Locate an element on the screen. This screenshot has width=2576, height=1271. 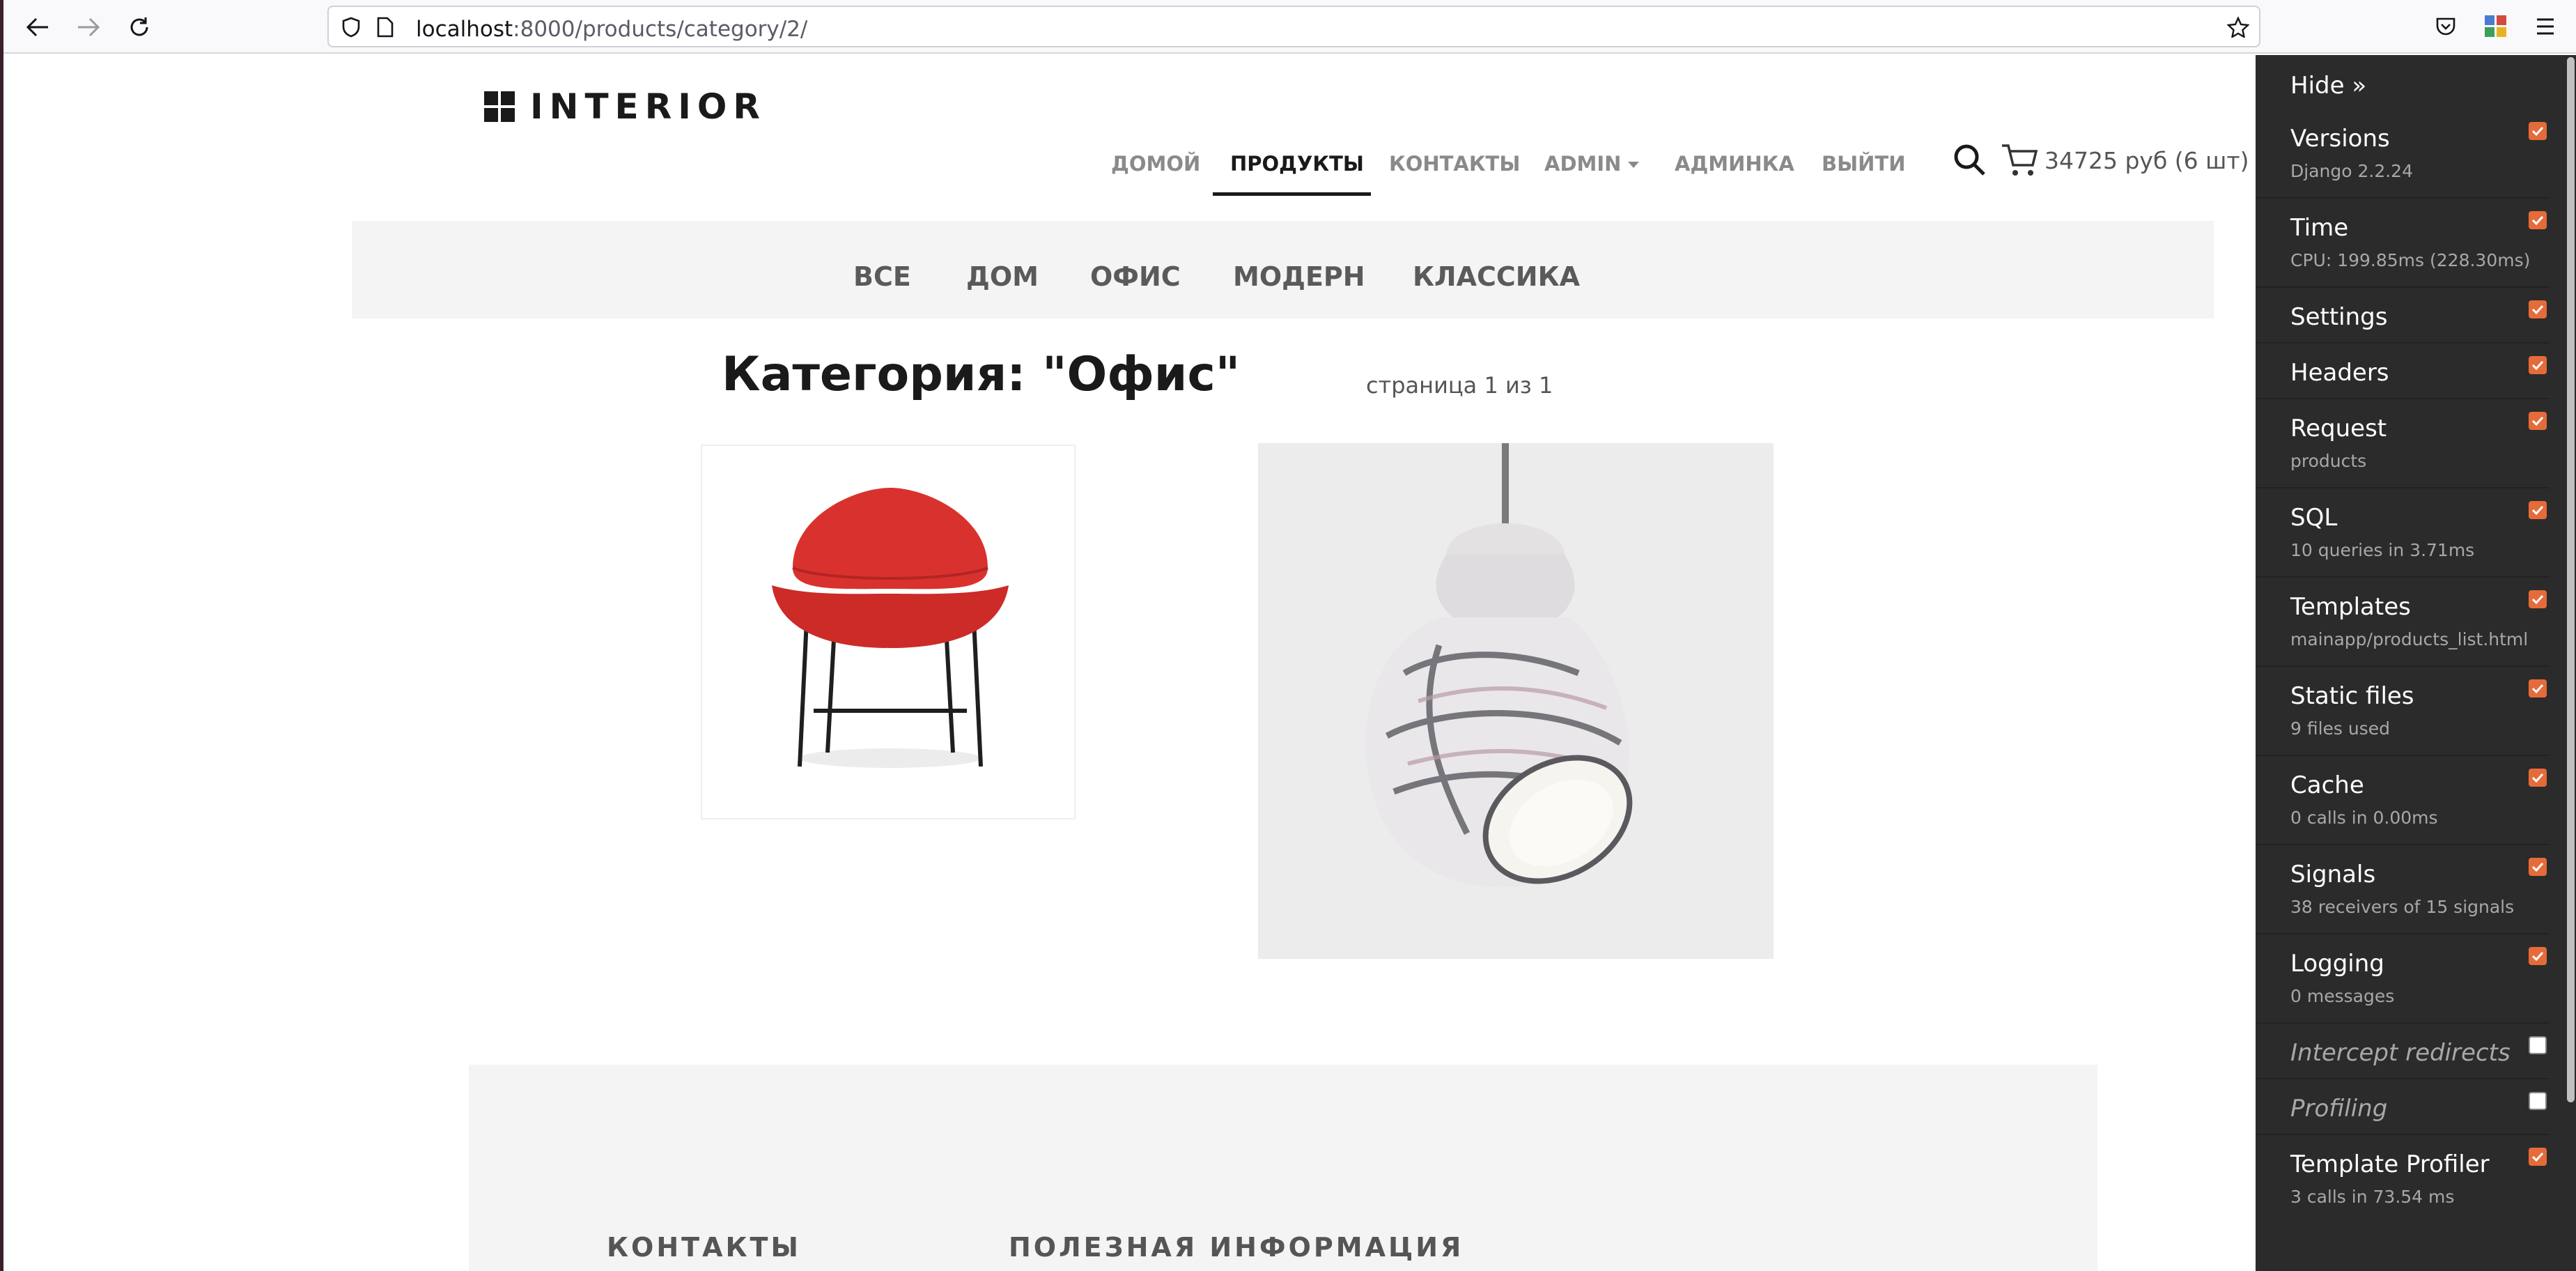
nav-admin-panel: АДМИНКА is located at coordinates (1734, 164).